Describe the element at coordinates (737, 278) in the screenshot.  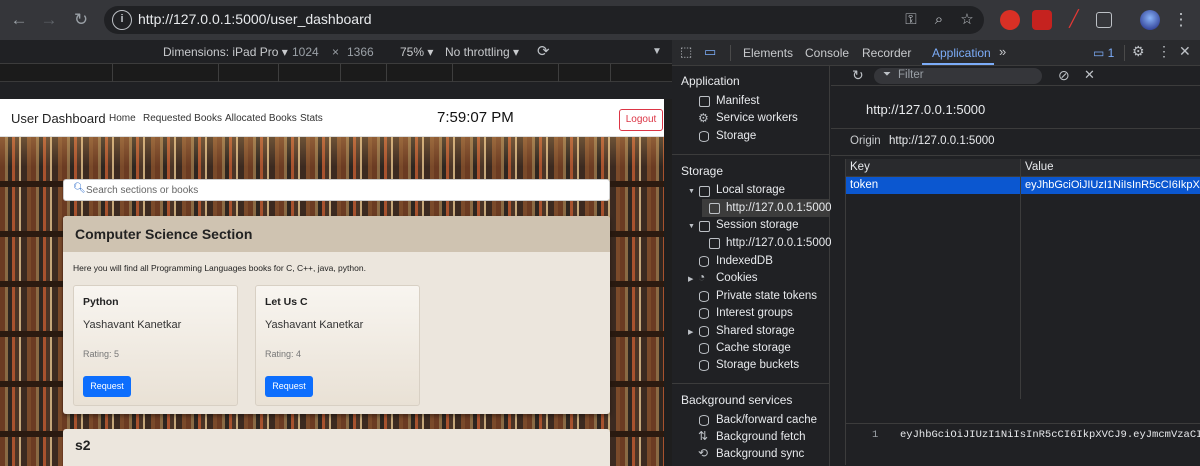
I see `sidebar-item-cookies: Cookies` at that location.